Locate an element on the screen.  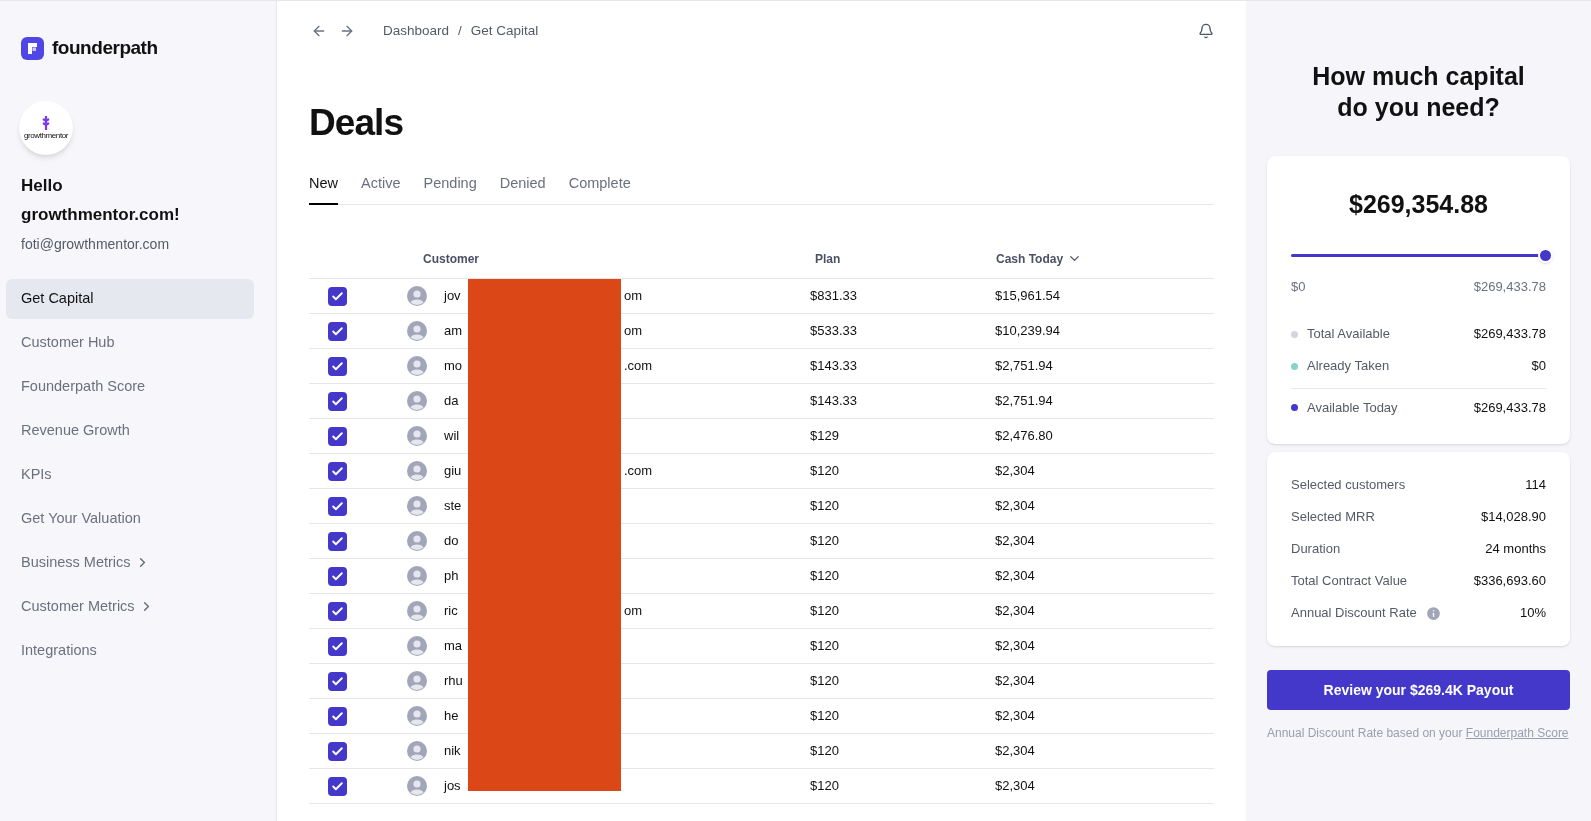
table-cell-text: $2,751.94 is located at coordinates (1024, 401).